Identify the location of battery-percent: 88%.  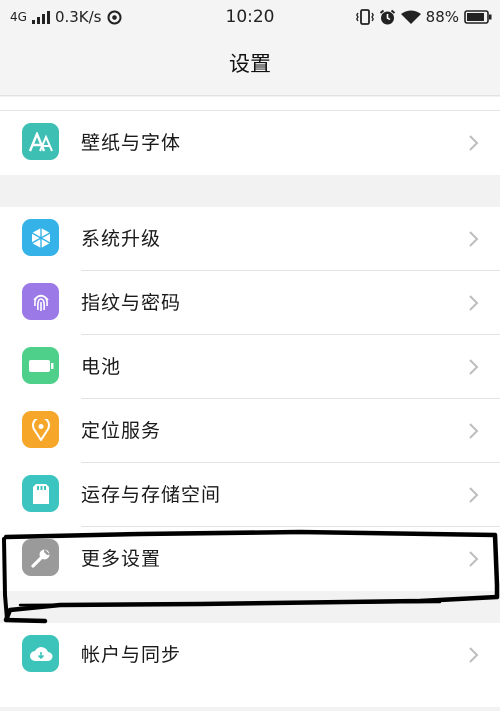
(442, 17).